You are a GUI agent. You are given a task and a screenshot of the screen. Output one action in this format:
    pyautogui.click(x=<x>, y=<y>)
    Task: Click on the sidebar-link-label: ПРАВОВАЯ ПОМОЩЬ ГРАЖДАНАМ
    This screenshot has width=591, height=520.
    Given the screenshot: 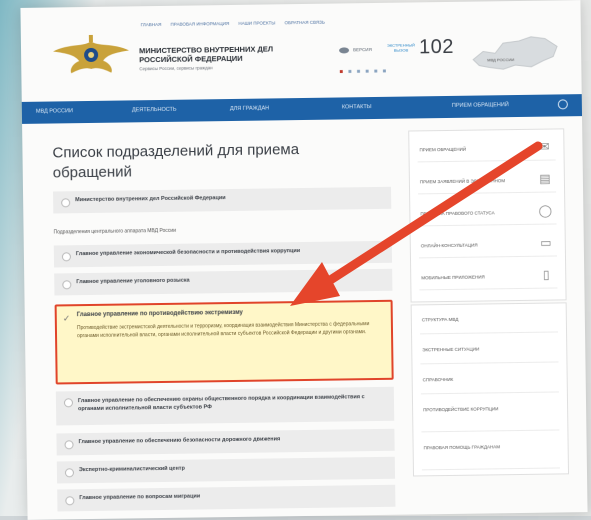 What is the action you would take?
    pyautogui.click(x=462, y=447)
    